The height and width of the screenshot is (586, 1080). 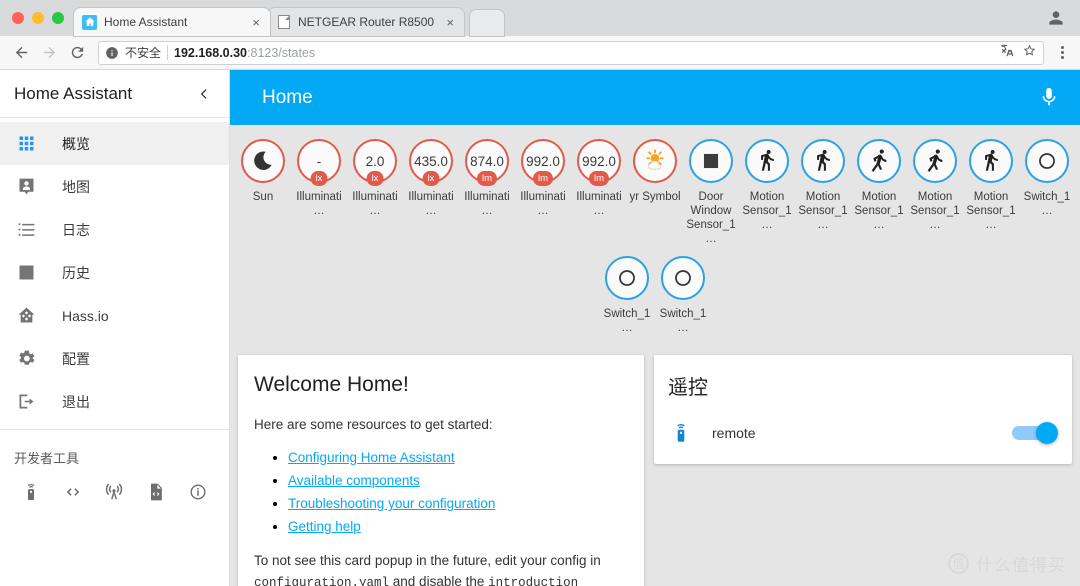 What do you see at coordinates (354, 480) in the screenshot?
I see `intro-link: Available components` at bounding box center [354, 480].